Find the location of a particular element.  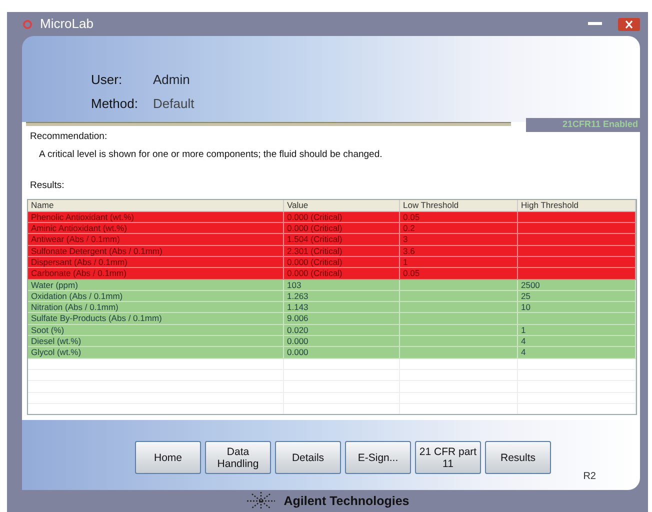

table-row: Dispersant (Abs / 0.1mm) 0.000 (Critical) 1 is located at coordinates (332, 262).